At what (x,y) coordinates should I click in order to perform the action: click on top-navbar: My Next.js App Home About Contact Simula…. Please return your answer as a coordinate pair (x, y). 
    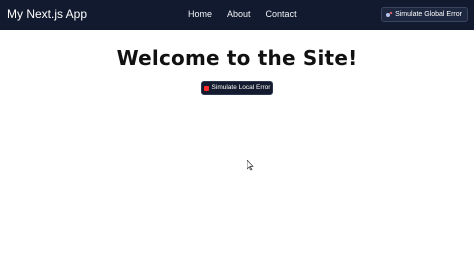
    Looking at the image, I should click on (237, 15).